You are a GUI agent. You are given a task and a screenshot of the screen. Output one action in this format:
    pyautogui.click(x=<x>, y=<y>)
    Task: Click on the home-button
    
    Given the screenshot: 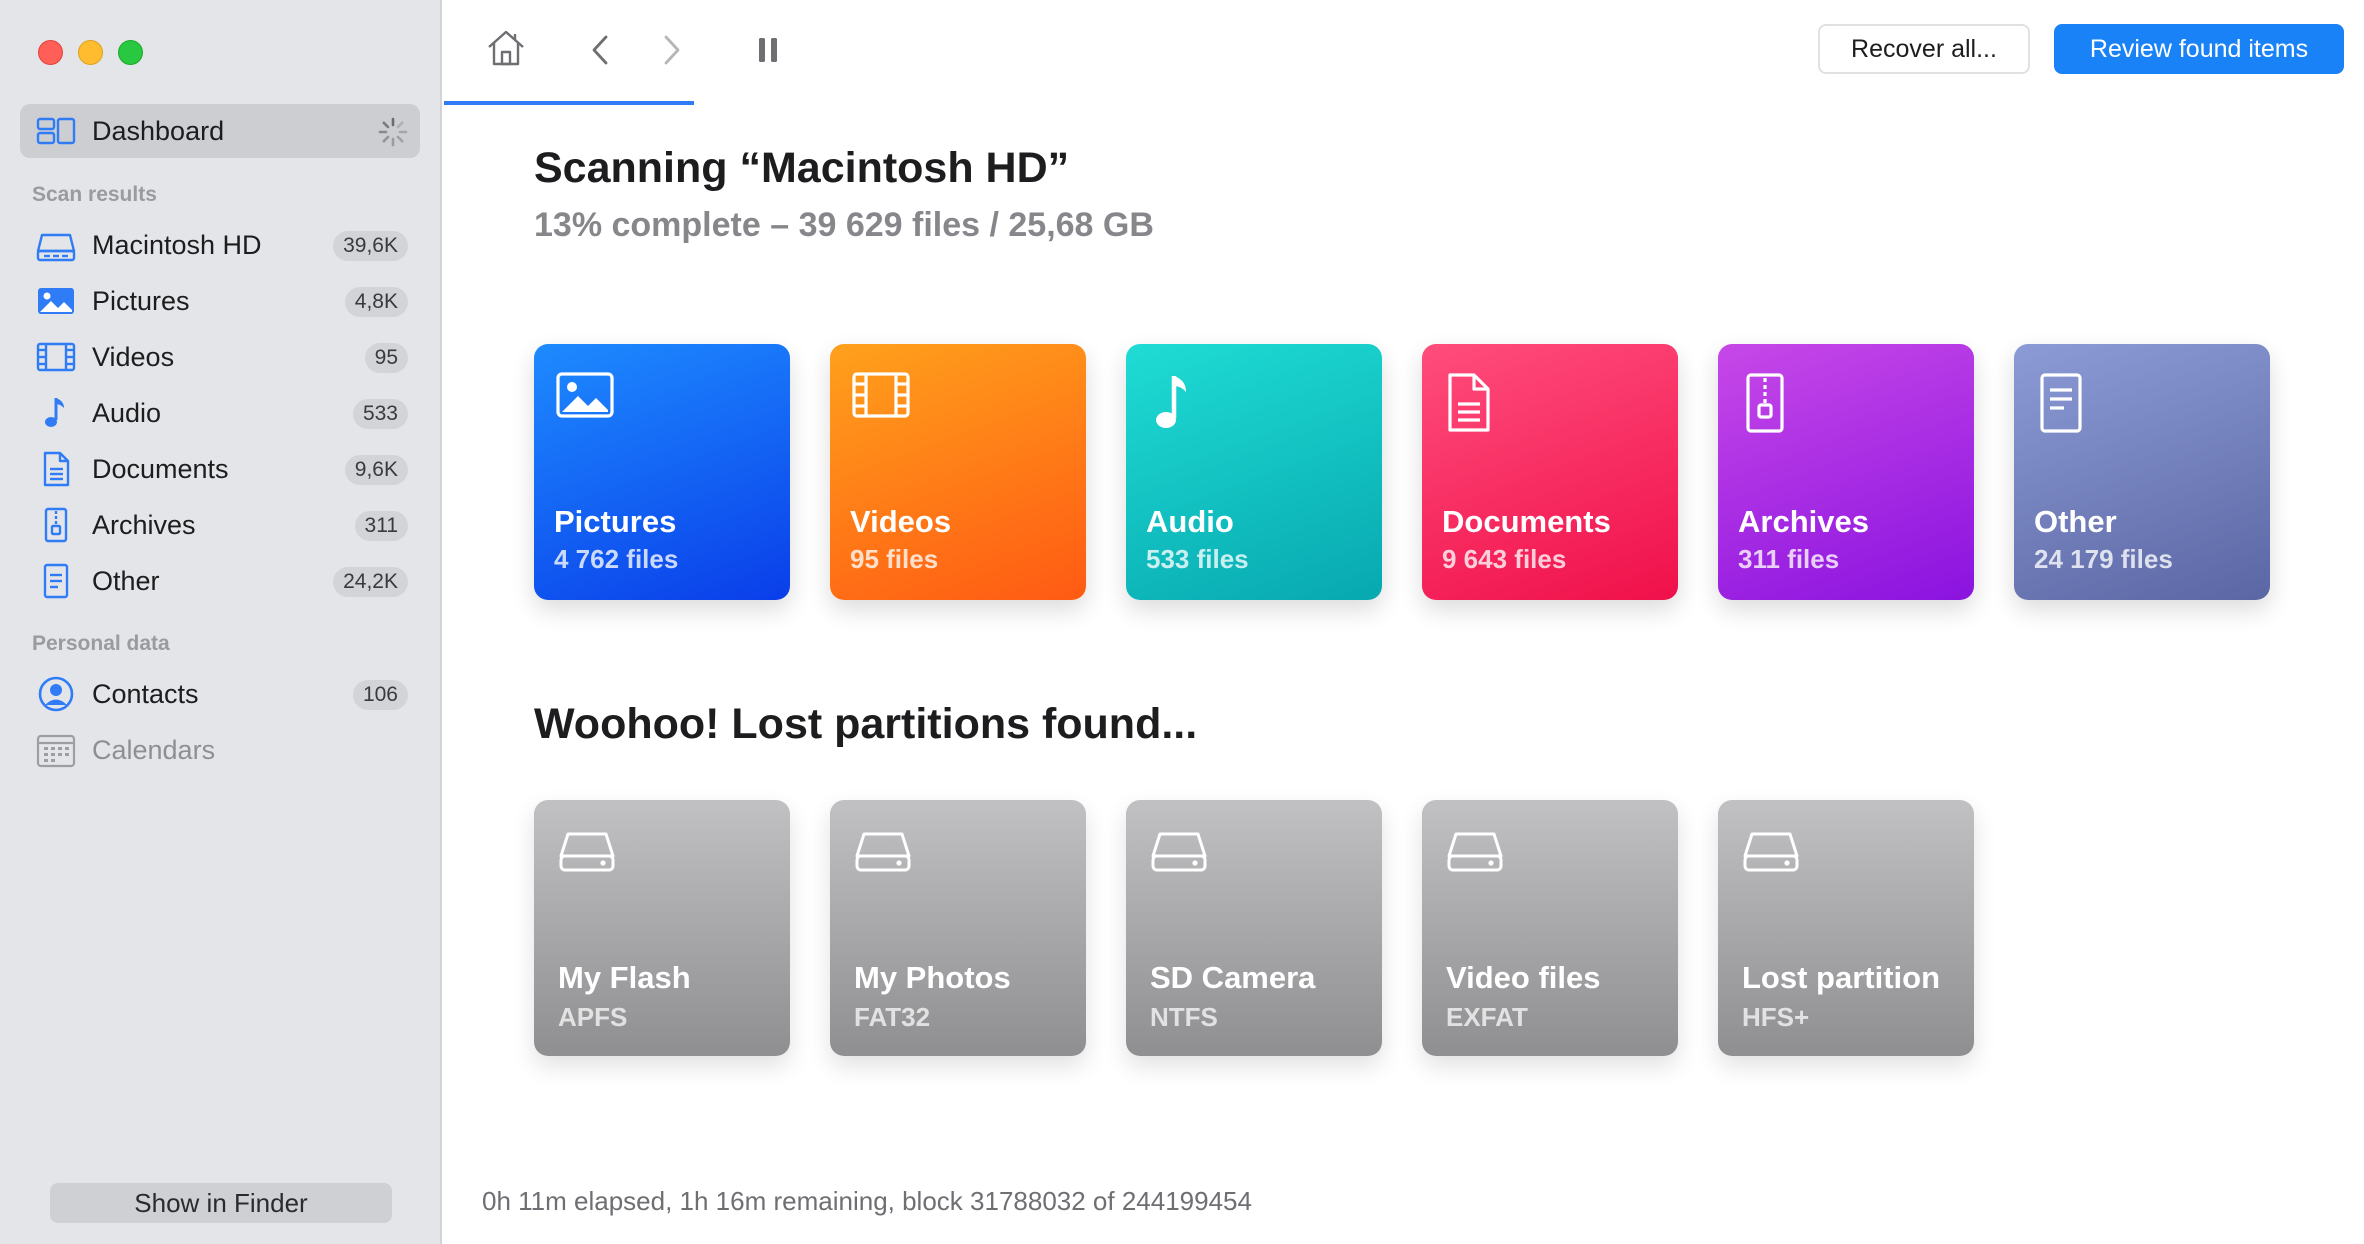 What is the action you would take?
    pyautogui.click(x=506, y=50)
    